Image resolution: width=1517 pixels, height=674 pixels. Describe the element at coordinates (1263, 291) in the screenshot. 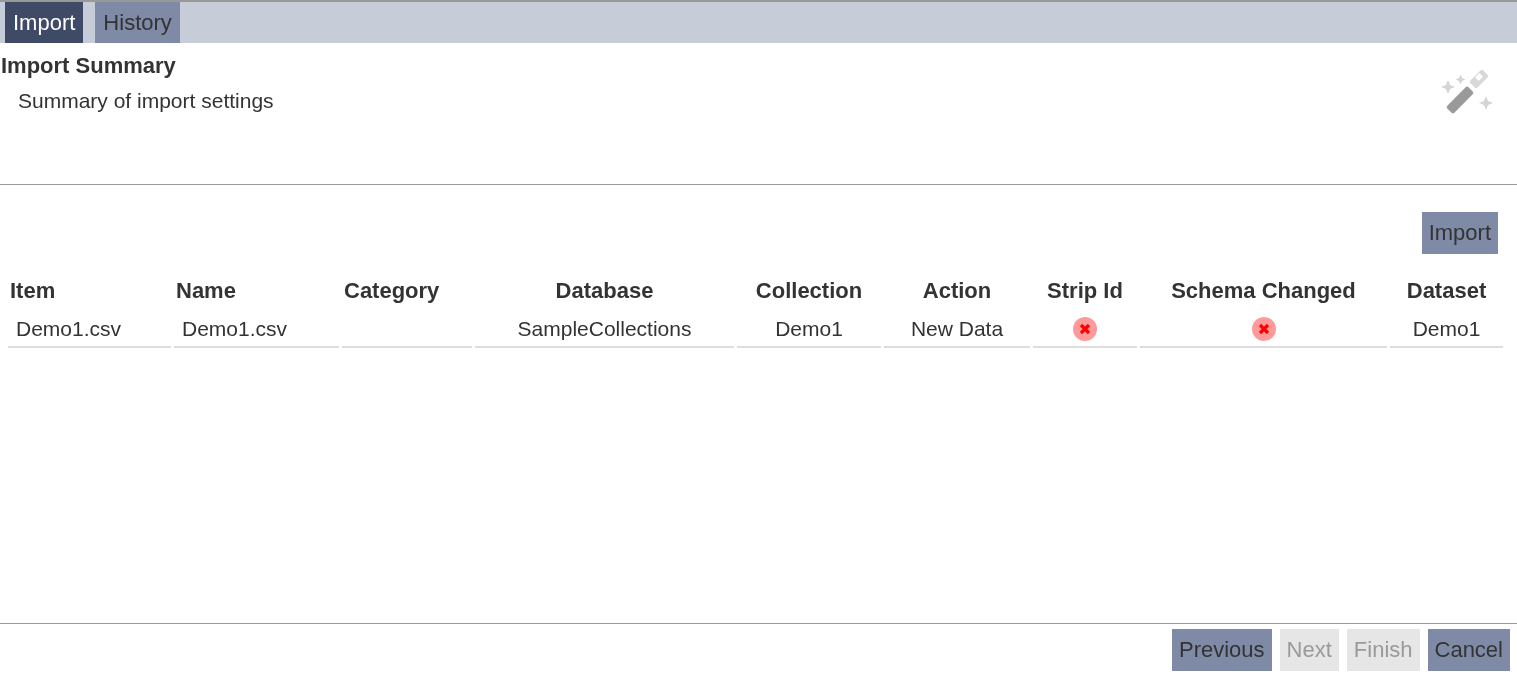

I see `column-header: Schema Changed` at that location.